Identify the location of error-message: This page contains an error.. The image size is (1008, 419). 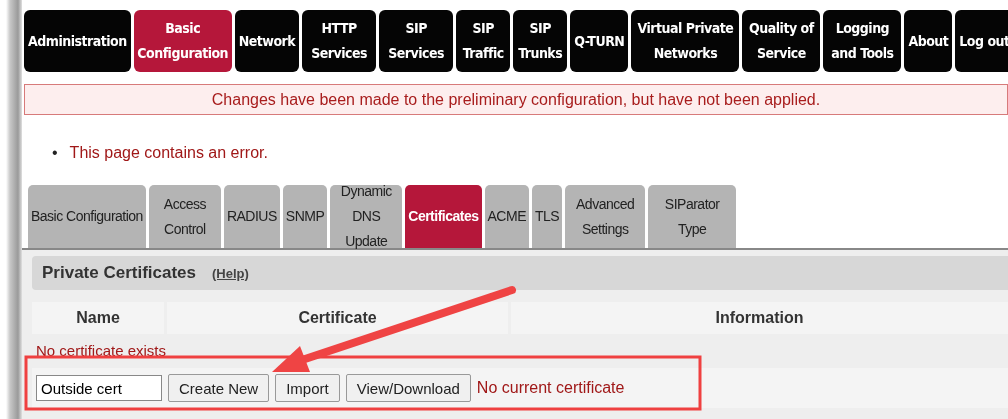
(168, 153).